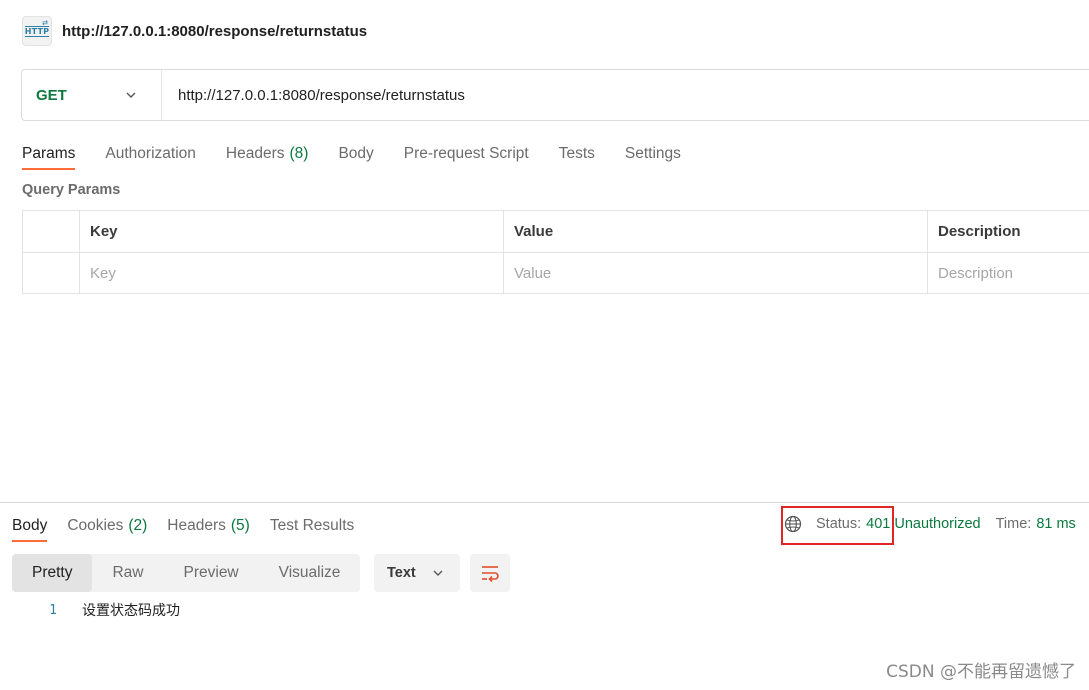 This screenshot has height=690, width=1089. I want to click on view-visualize-button: Visualize, so click(310, 573).